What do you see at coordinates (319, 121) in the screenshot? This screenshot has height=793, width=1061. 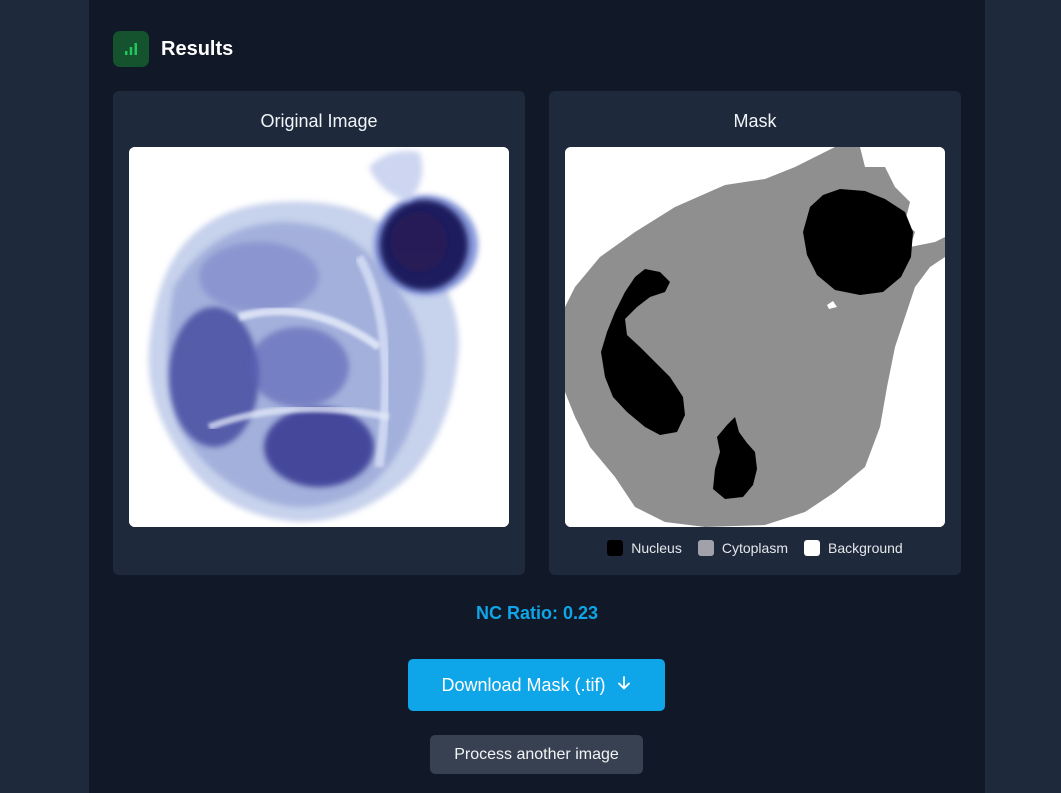 I see `original-image-title: Original Image` at bounding box center [319, 121].